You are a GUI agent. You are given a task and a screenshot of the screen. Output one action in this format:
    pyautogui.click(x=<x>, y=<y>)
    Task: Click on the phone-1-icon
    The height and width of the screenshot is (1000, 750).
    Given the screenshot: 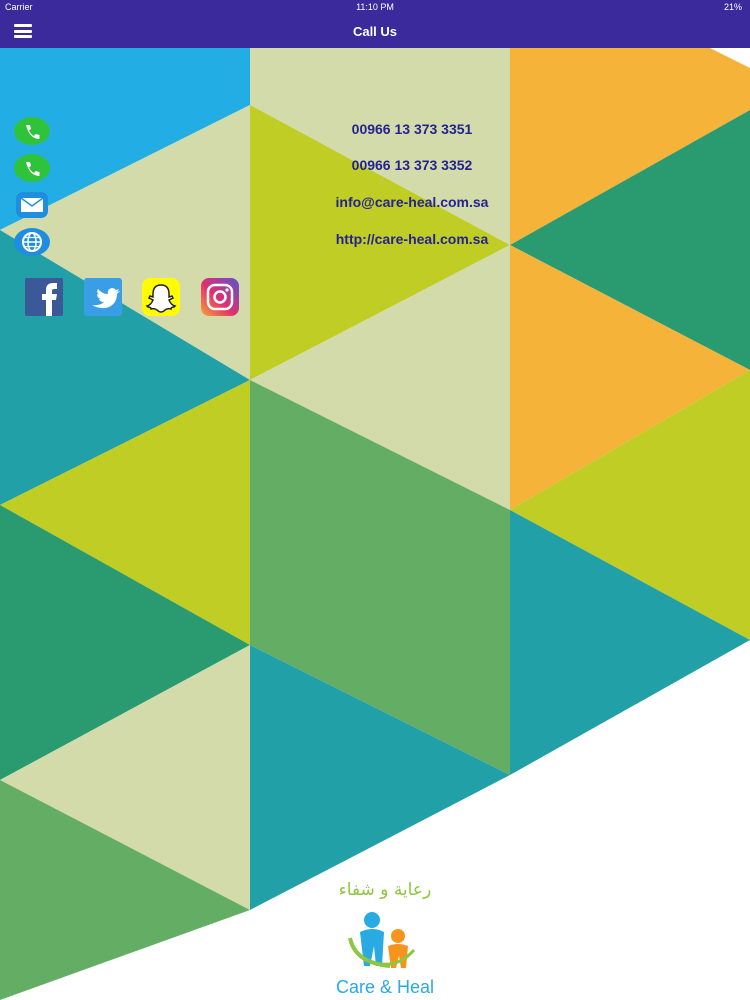 What is the action you would take?
    pyautogui.click(x=32, y=131)
    